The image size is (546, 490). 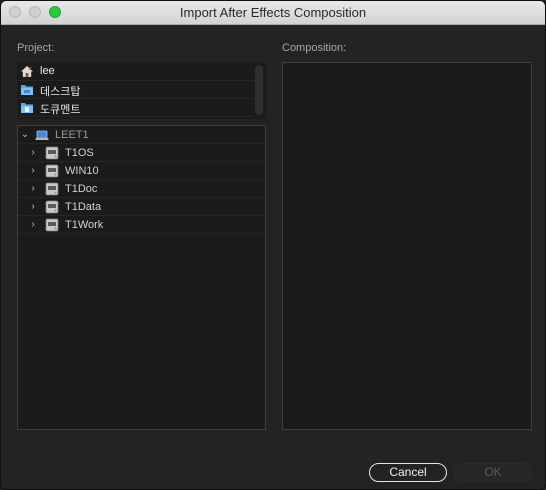 I want to click on place-label-desktop: 데스크탑, so click(x=60, y=92).